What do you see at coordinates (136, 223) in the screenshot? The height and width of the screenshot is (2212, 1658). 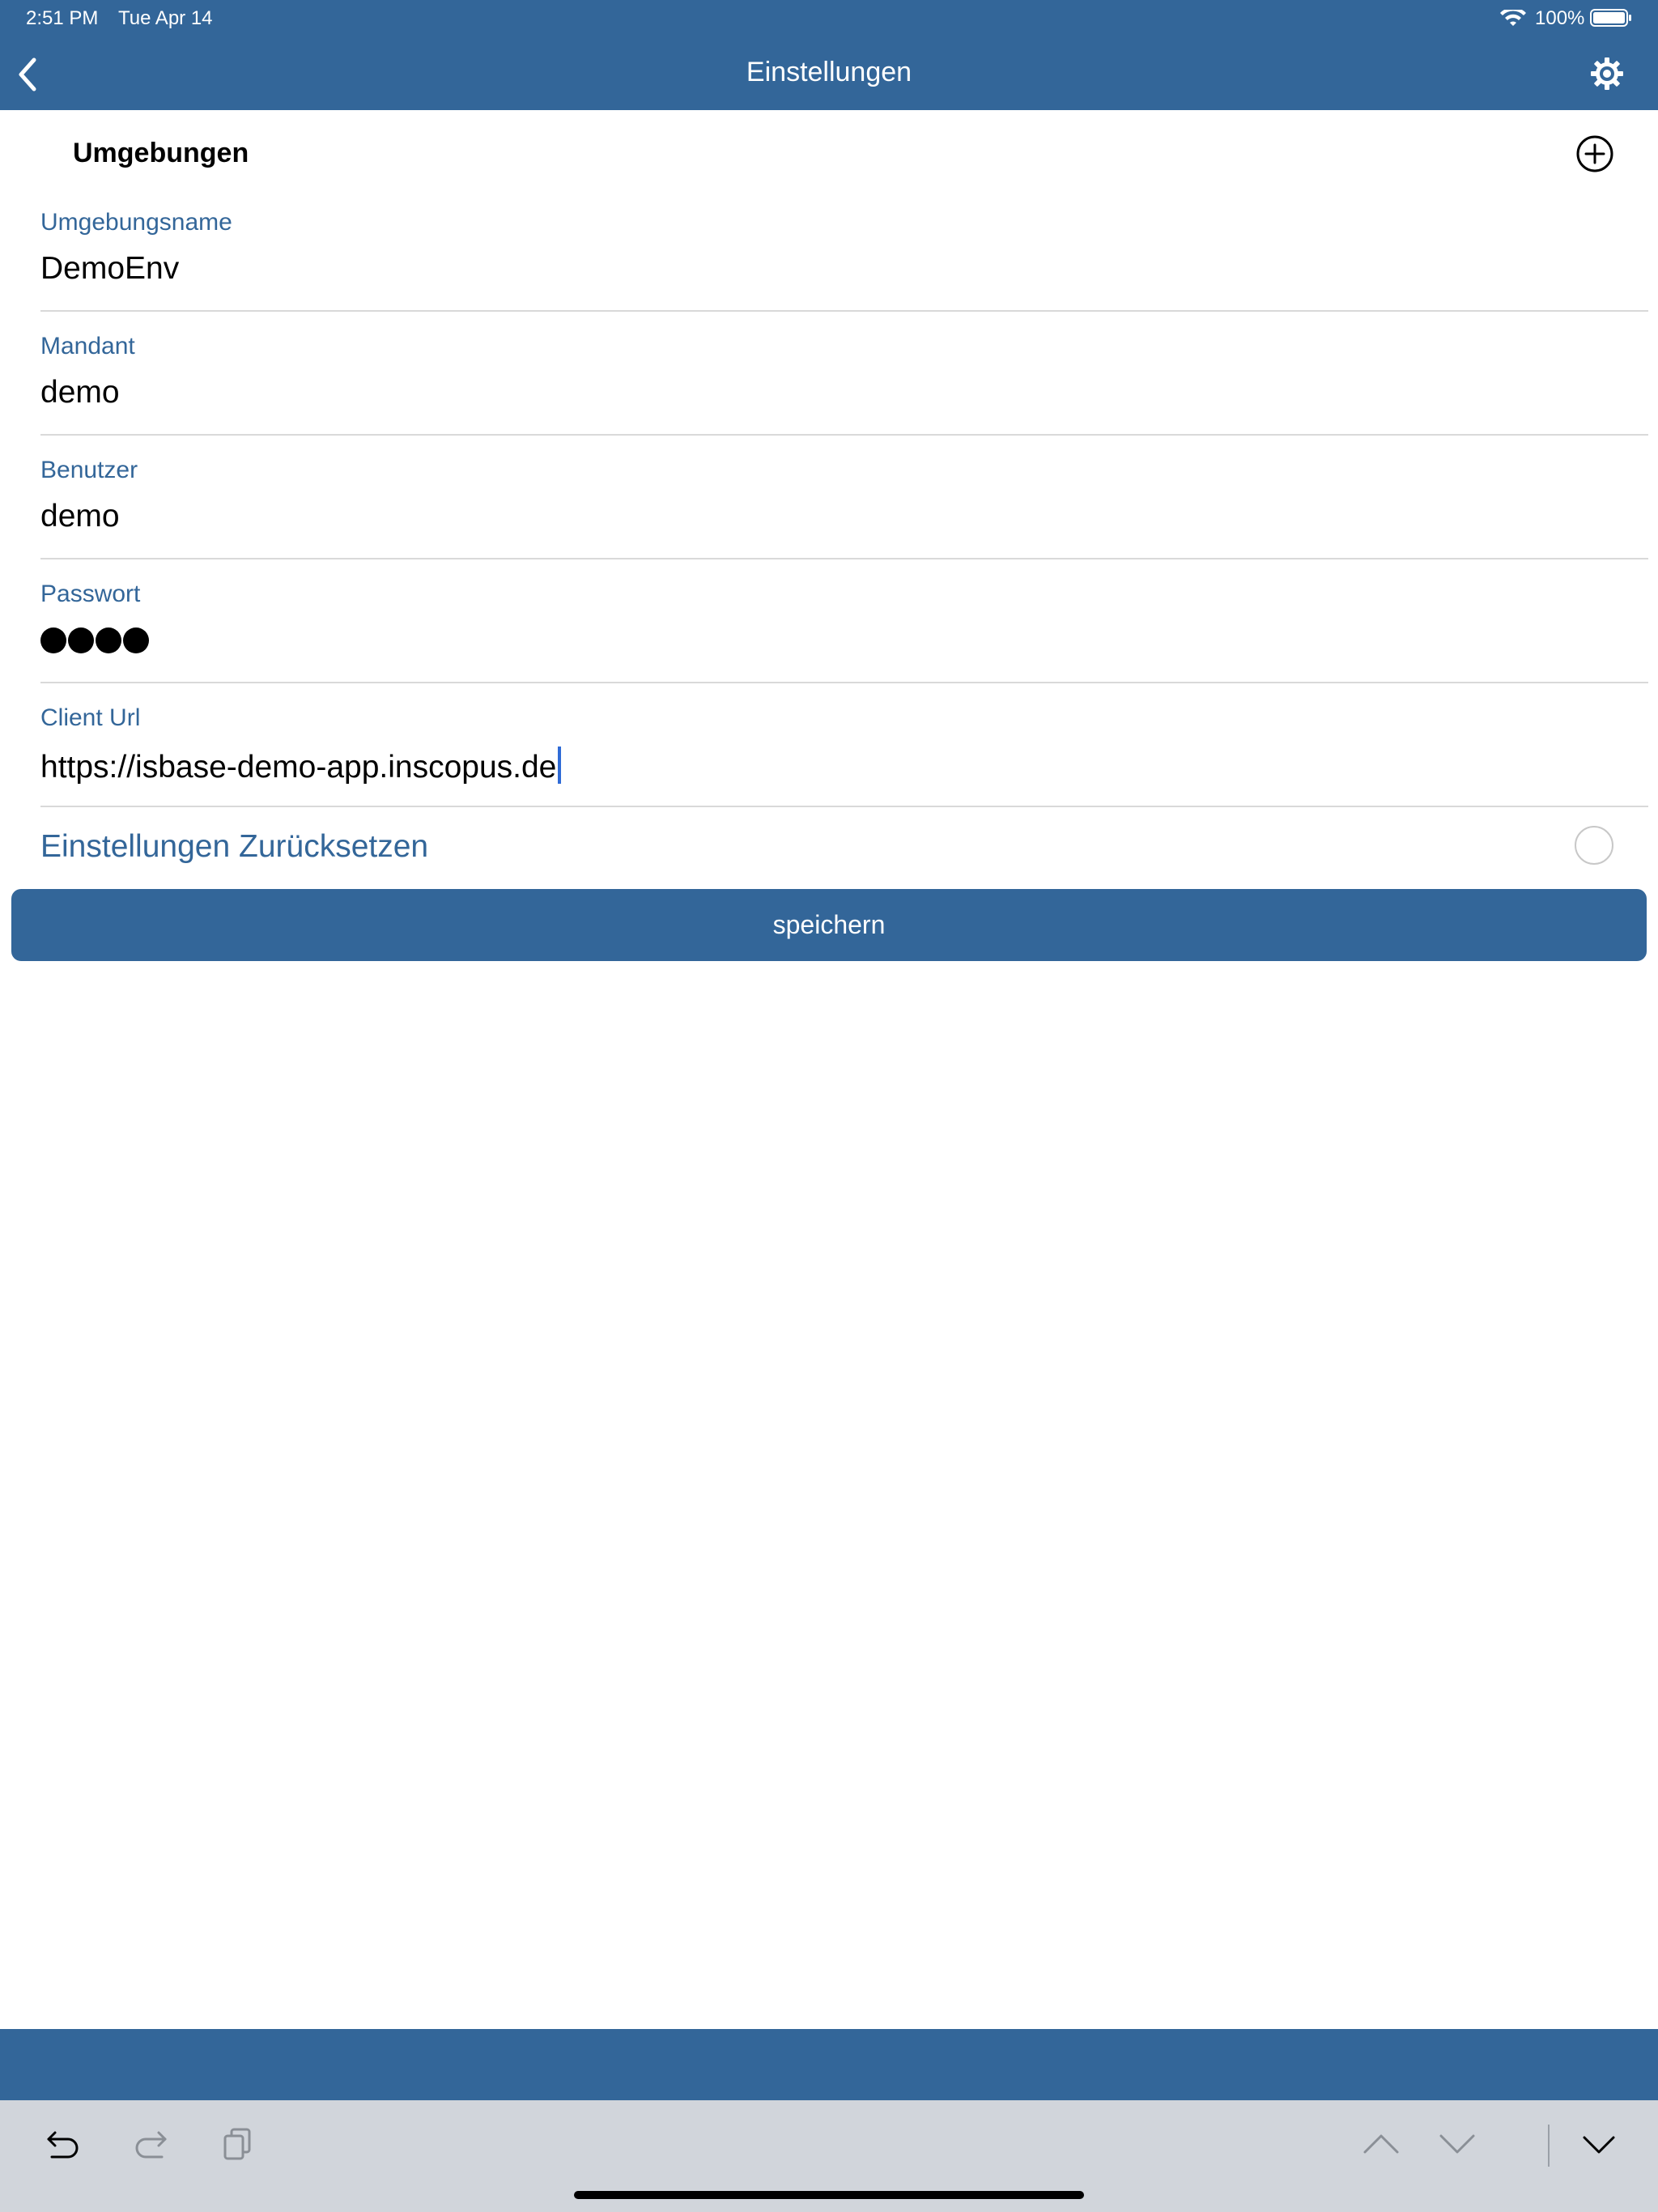 I see `env-name-label: Umgebungsname` at bounding box center [136, 223].